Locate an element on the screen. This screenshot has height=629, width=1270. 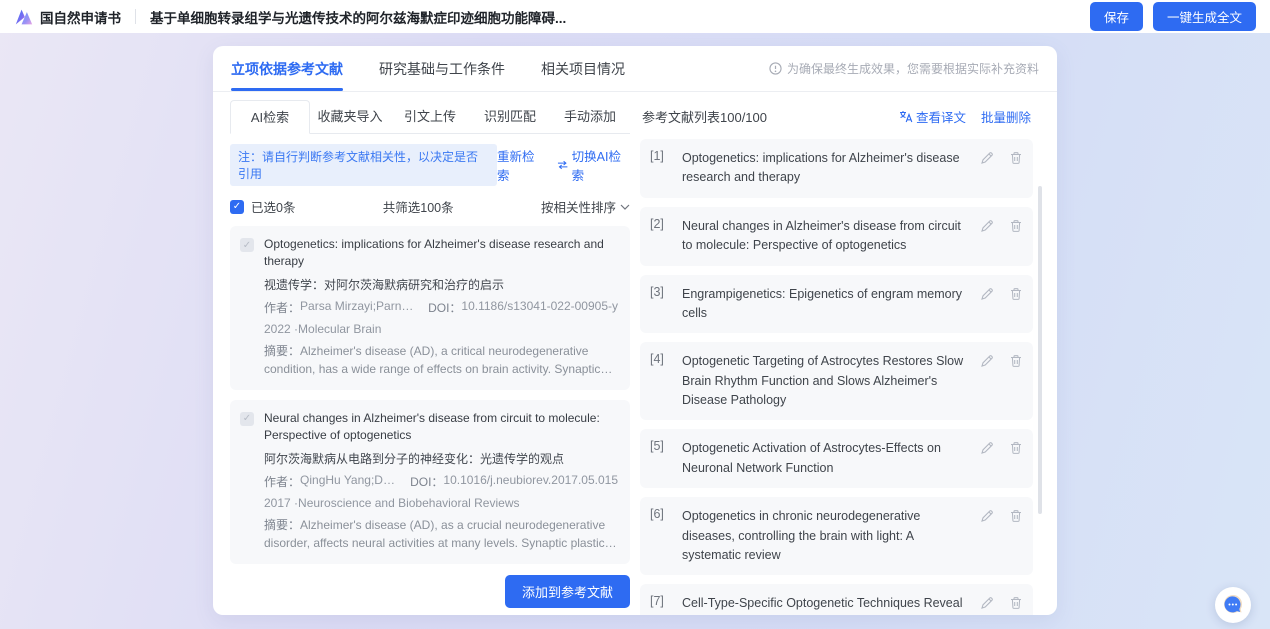
header-actions: 保存 一键生成全文 is located at coordinates (1172, 16).